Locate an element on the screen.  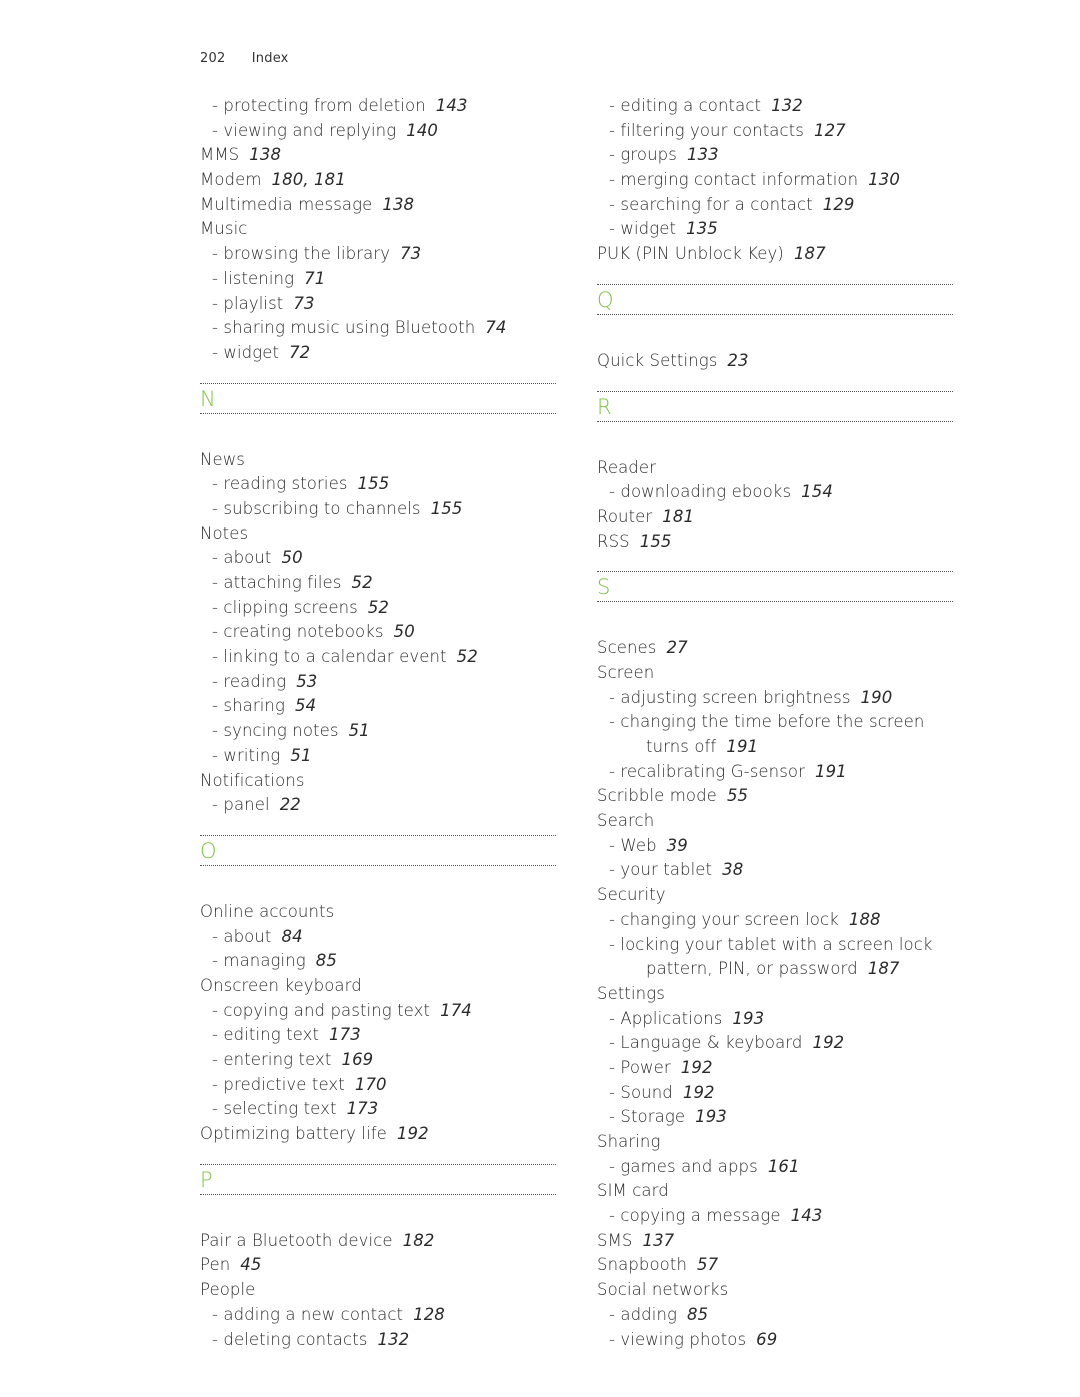
entry-term: - about is located at coordinates (242, 936).